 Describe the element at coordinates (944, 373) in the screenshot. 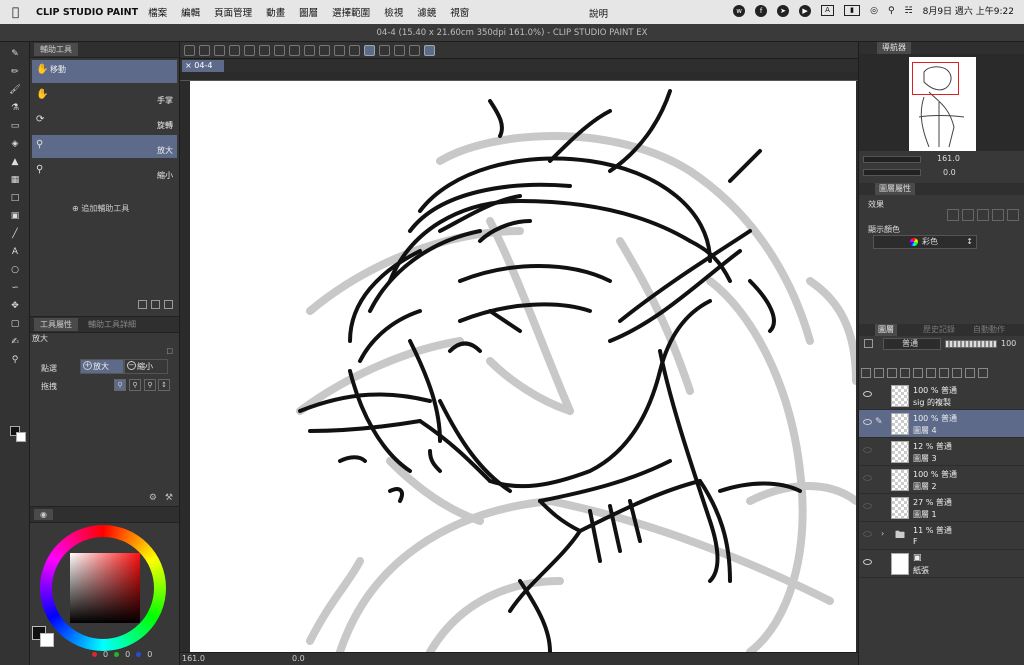

I see `new-folder-icon` at that location.